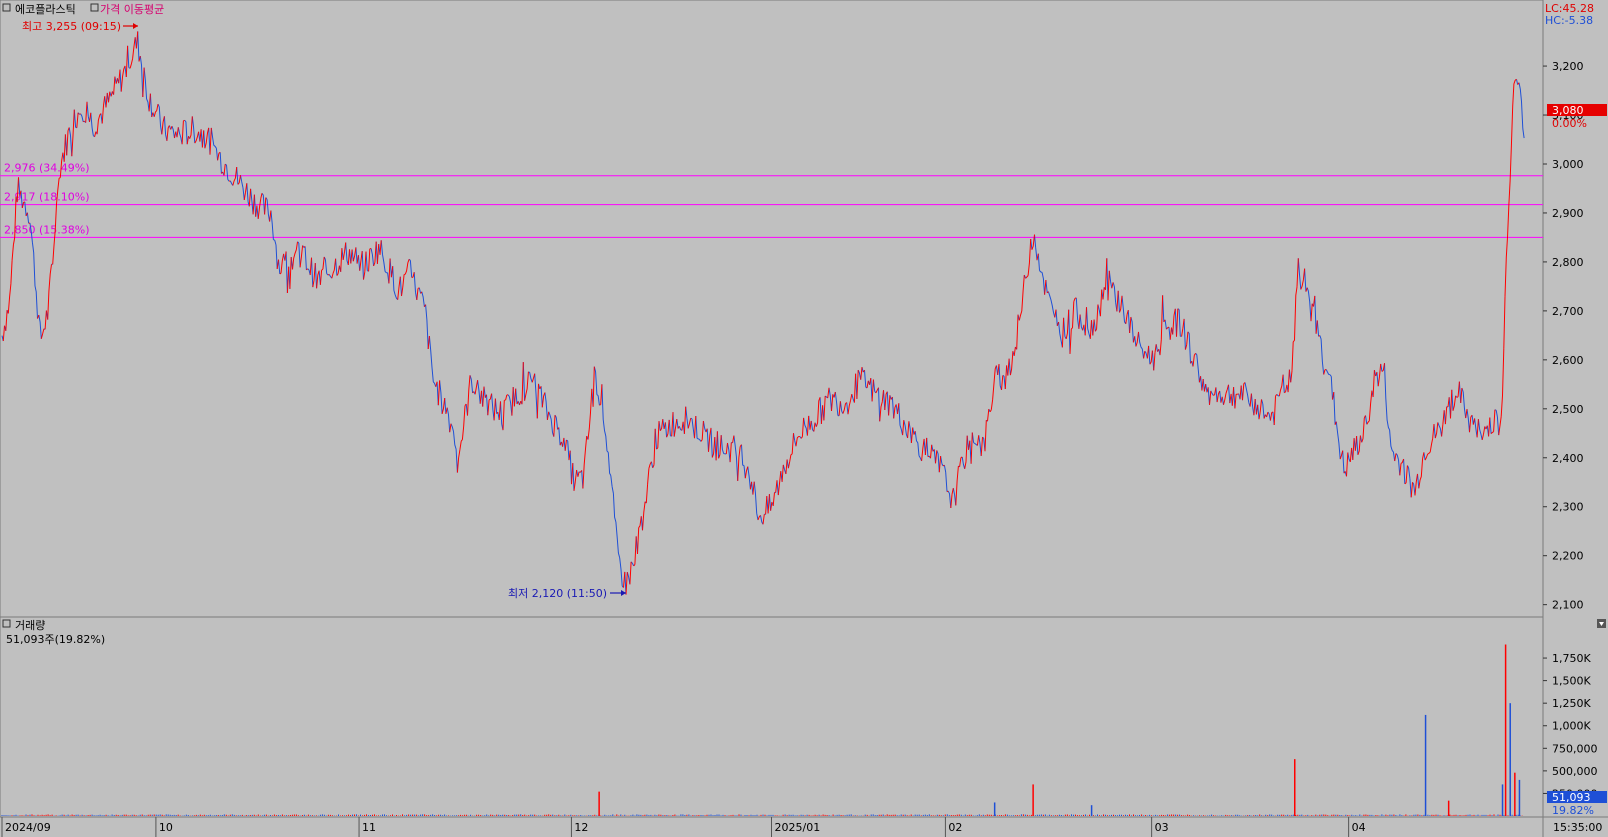  I want to click on high-marker: 최고 3,255 (09:15), so click(80, 26).